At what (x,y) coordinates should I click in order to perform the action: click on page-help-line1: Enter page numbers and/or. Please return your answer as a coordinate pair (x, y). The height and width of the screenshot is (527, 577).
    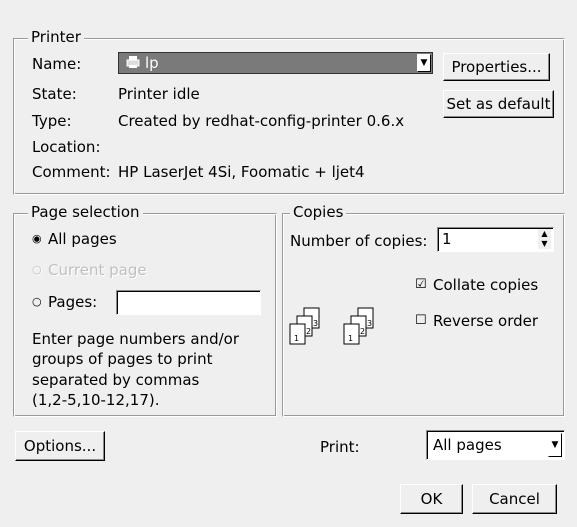
    Looking at the image, I should click on (136, 339).